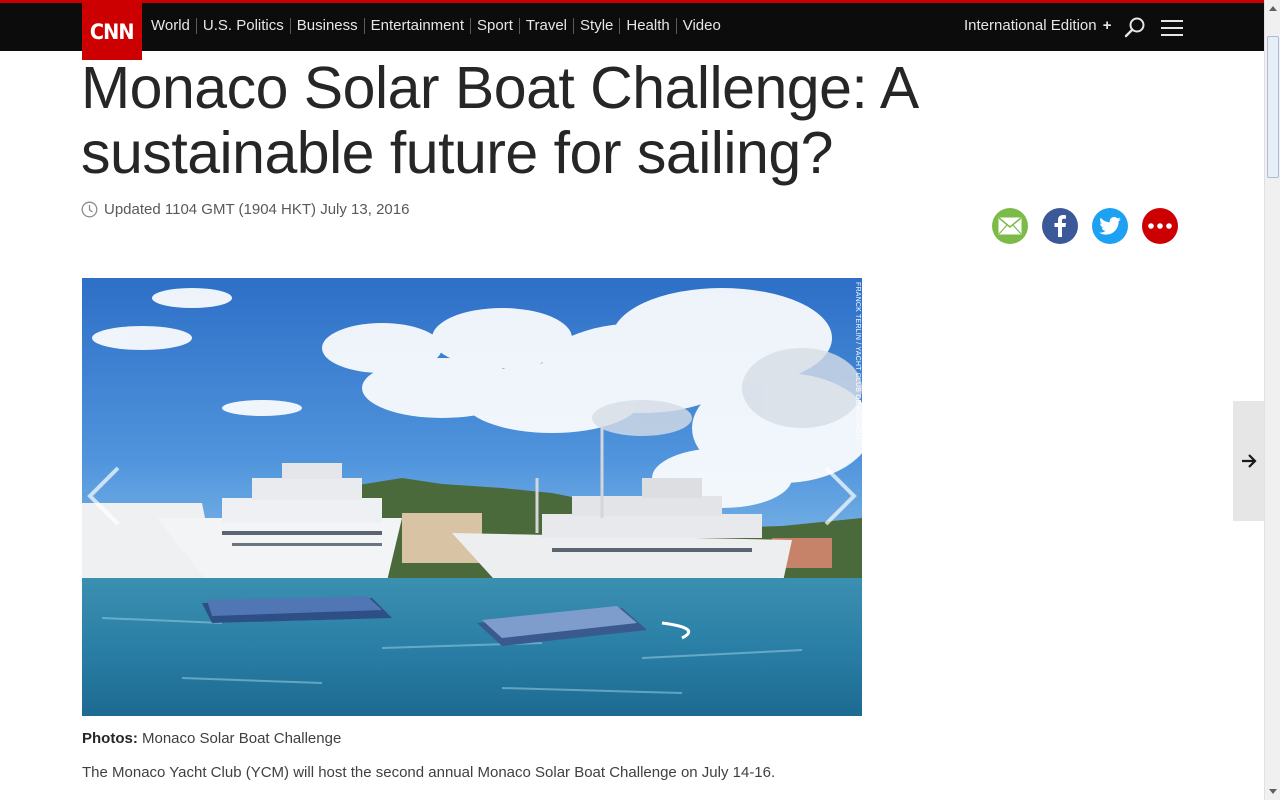 The height and width of the screenshot is (800, 1280). Describe the element at coordinates (840, 496) in the screenshot. I see `chevron-right-icon` at that location.